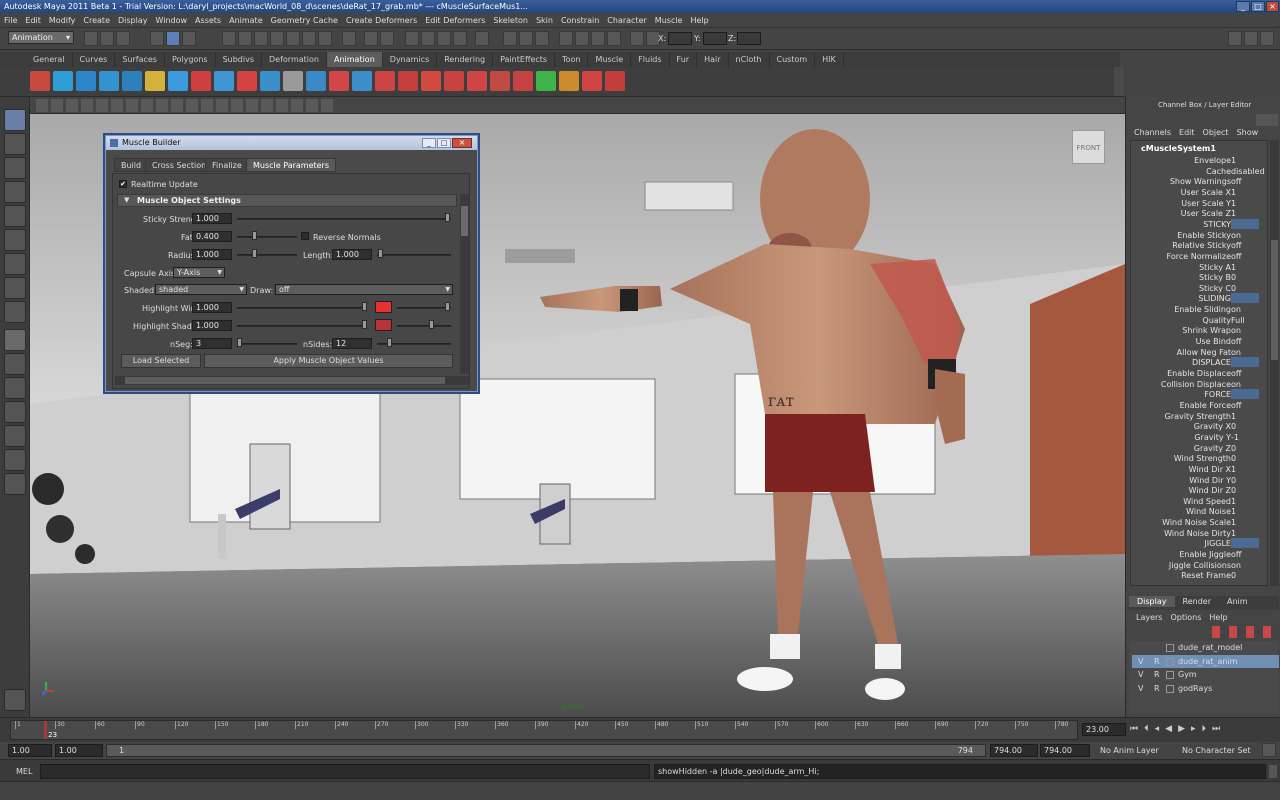  I want to click on channel-row: Cache disabled, so click(1198, 171).